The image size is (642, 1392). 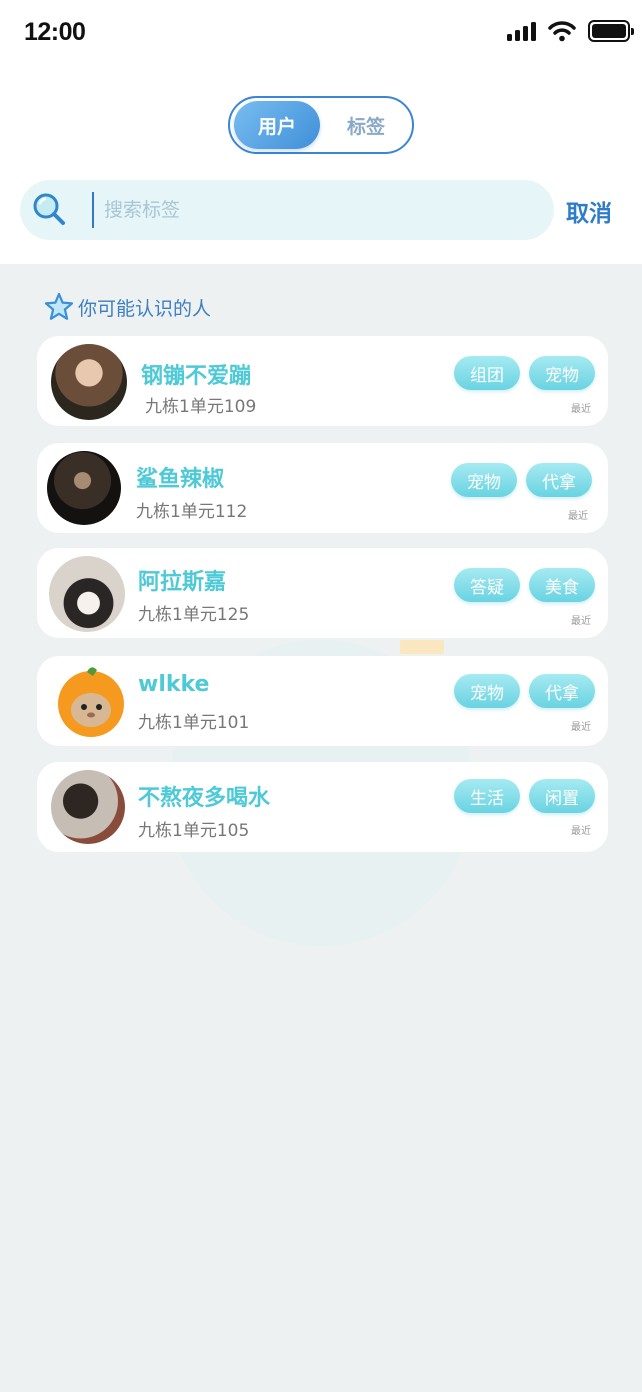 What do you see at coordinates (277, 125) in the screenshot?
I see `toggle-users: 用户` at bounding box center [277, 125].